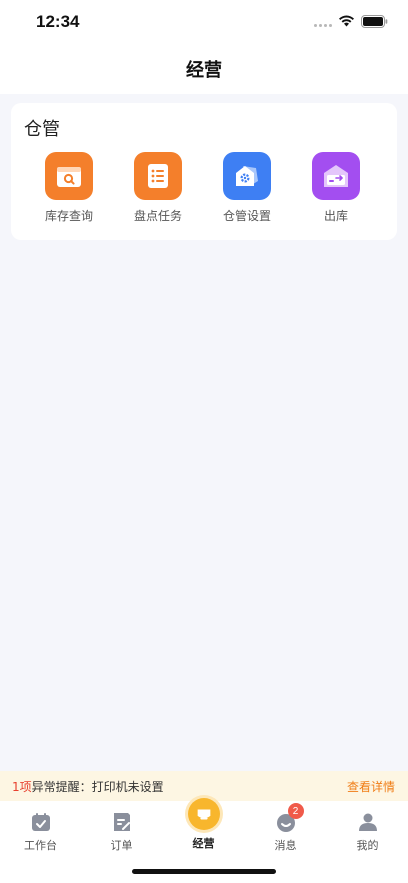  I want to click on message-icon: 2, so click(289, 818).